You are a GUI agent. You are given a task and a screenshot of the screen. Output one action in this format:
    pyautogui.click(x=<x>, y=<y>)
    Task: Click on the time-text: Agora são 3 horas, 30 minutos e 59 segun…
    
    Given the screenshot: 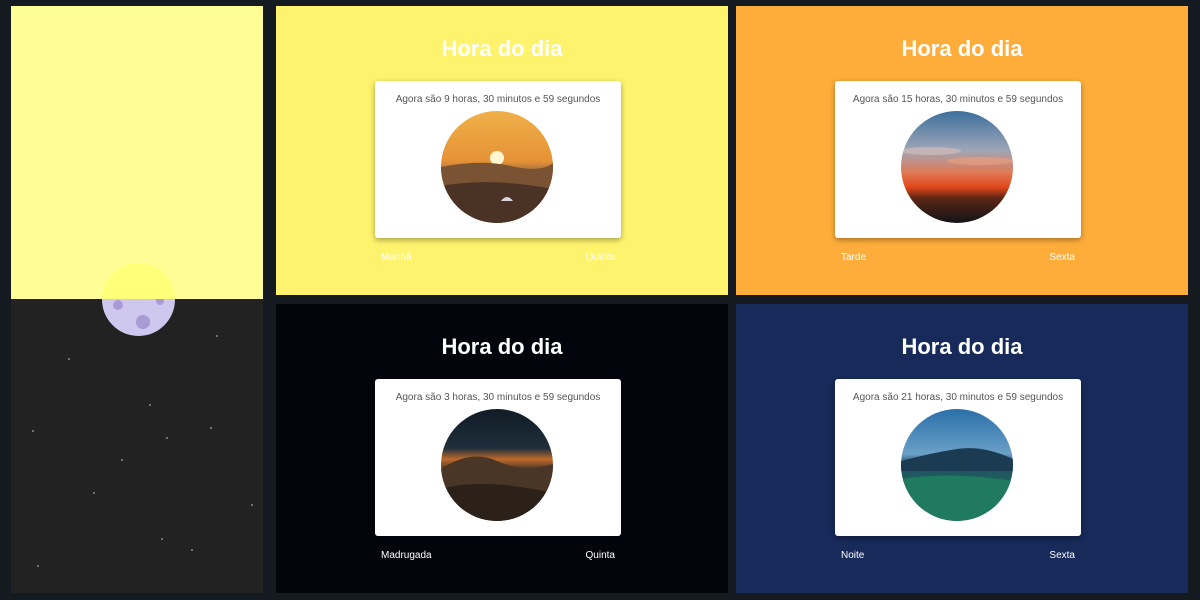 What is the action you would take?
    pyautogui.click(x=498, y=397)
    